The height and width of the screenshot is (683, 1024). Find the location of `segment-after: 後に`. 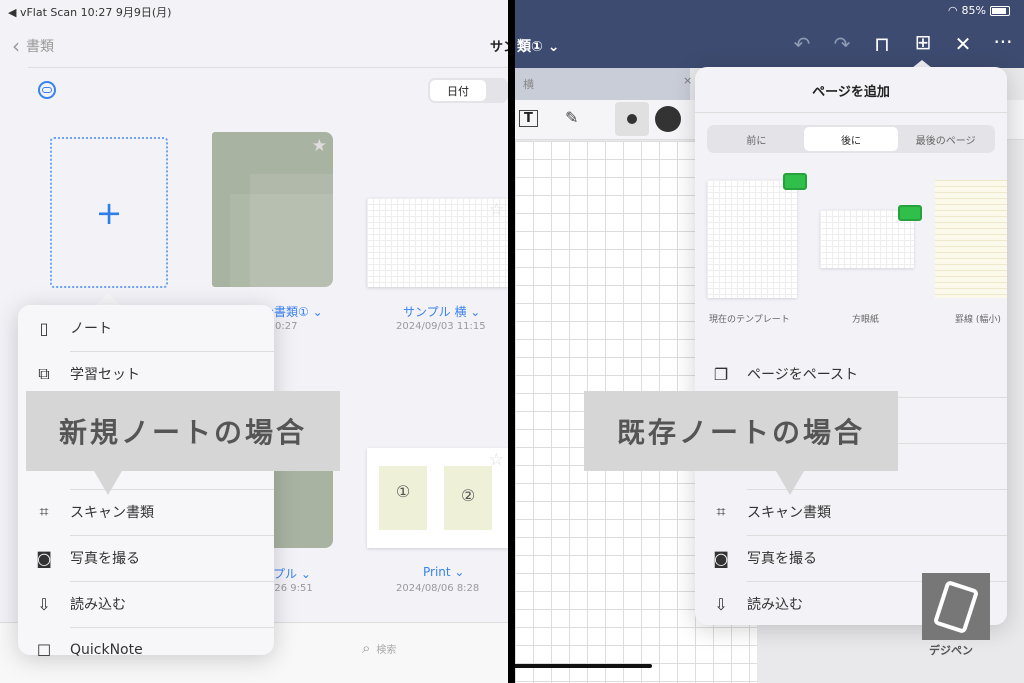

segment-after: 後に is located at coordinates (851, 139).